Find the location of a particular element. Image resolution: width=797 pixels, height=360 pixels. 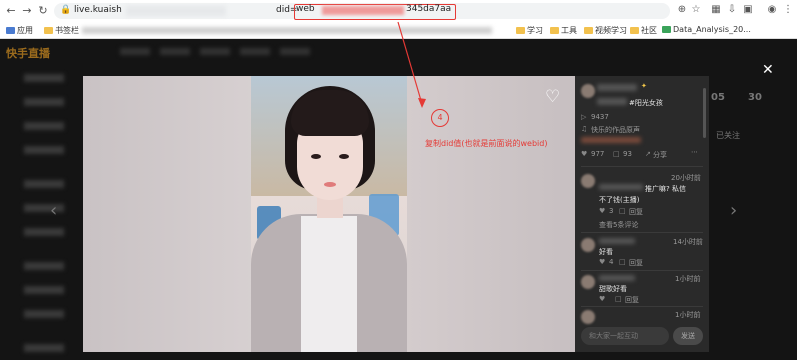

annotation-note: 复制did值(也就是前面说的webid) is located at coordinates (486, 143).